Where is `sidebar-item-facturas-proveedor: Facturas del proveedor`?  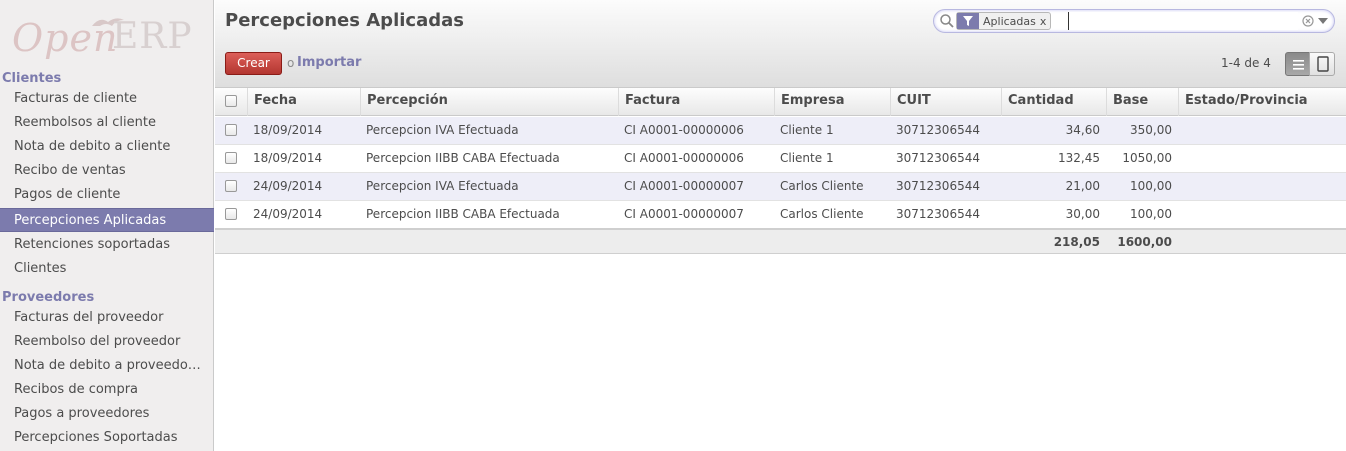 sidebar-item-facturas-proveedor: Facturas del proveedor is located at coordinates (107, 318).